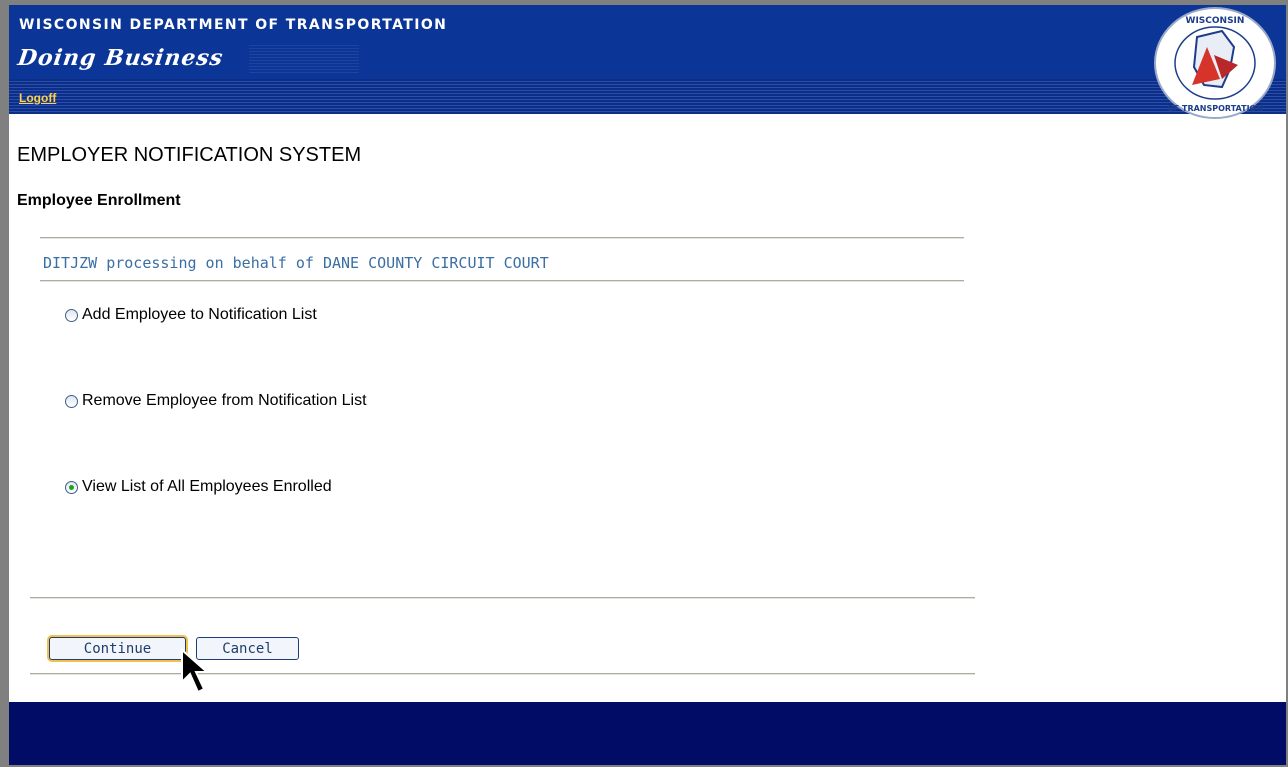 Image resolution: width=1288 pixels, height=767 pixels. Describe the element at coordinates (224, 400) in the screenshot. I see `option-label: Remove Employee from Notification List` at that location.